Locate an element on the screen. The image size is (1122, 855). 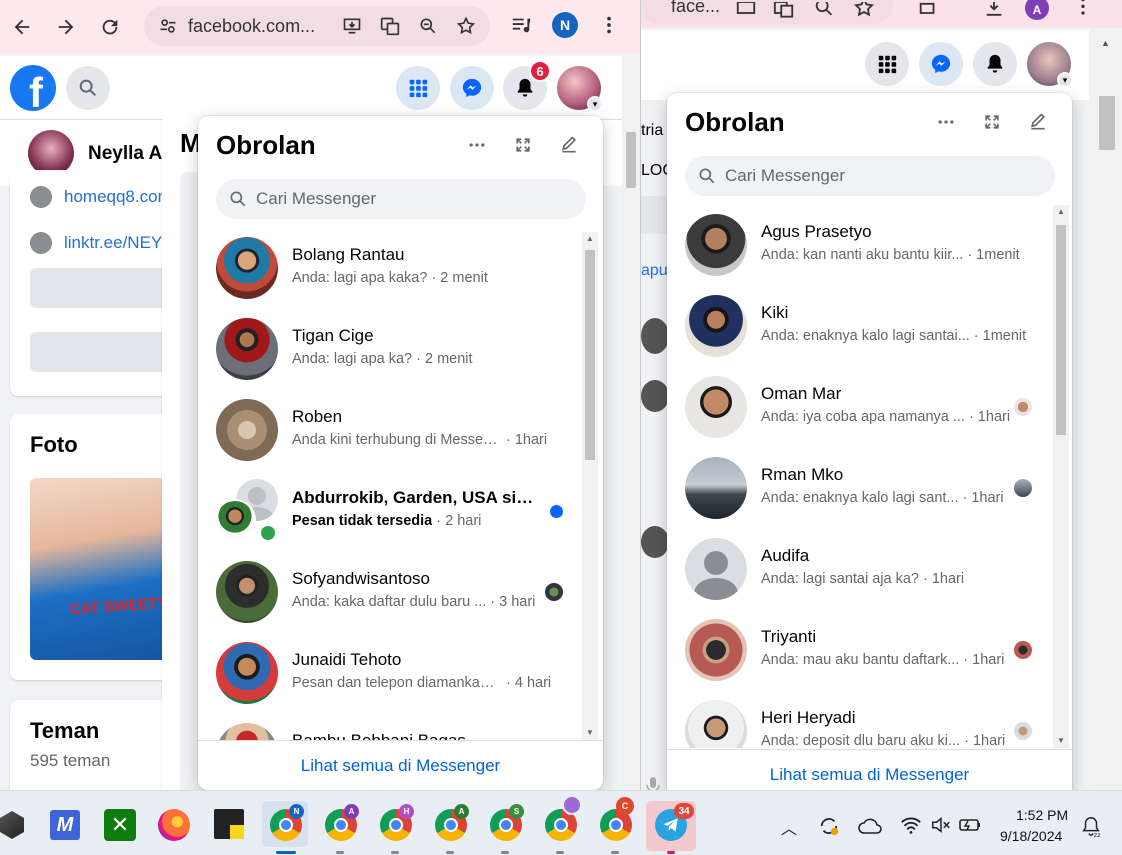
app-icon-m: M is located at coordinates (65, 825).